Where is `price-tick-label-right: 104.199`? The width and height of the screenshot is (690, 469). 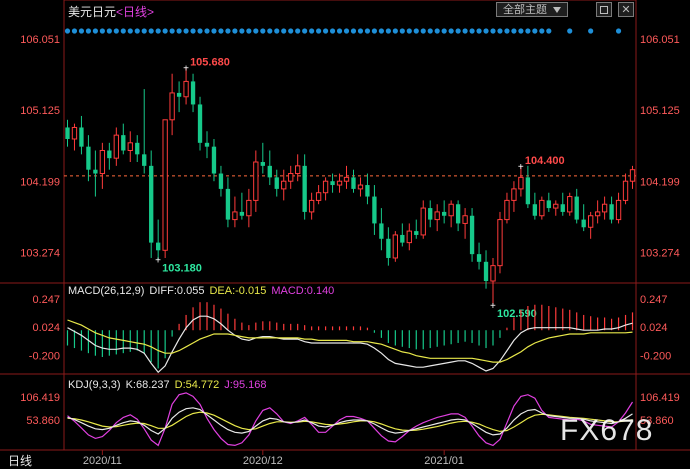 price-tick-label-right: 104.199 is located at coordinates (660, 182).